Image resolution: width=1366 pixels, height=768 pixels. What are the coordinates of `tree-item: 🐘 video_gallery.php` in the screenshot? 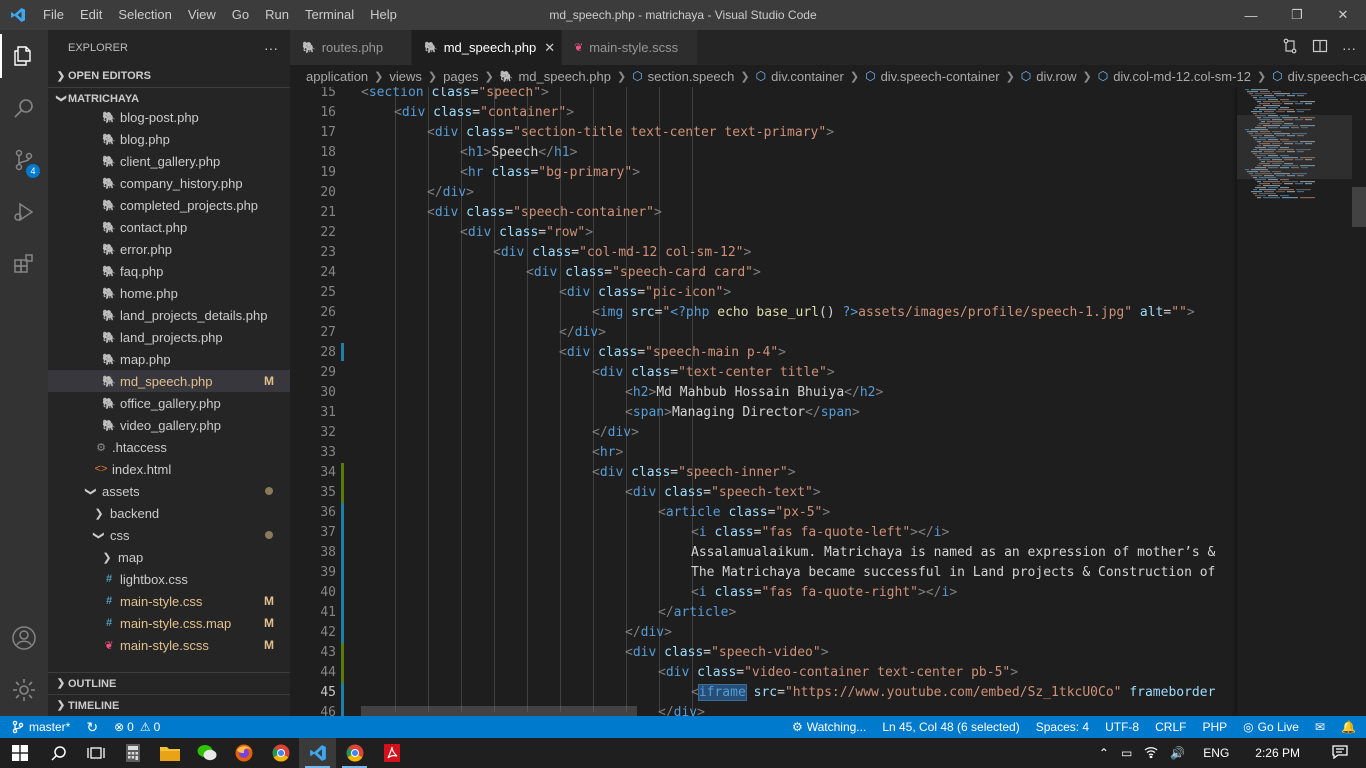 It's located at (169, 425).